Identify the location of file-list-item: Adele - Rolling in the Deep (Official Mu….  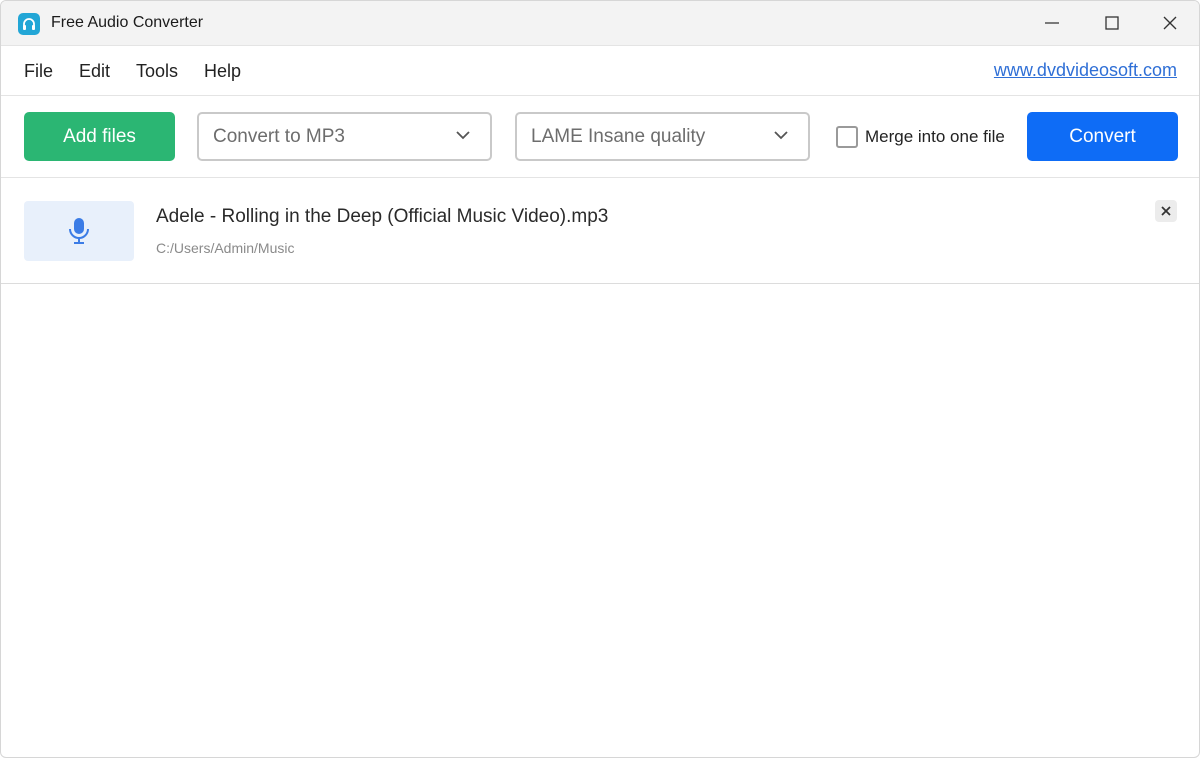
(600, 231).